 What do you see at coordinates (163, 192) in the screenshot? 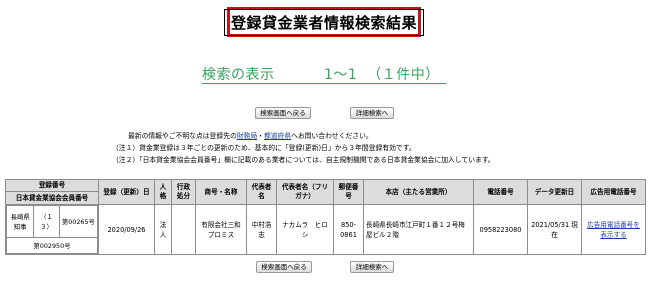
I see `header-personality: 人格` at bounding box center [163, 192].